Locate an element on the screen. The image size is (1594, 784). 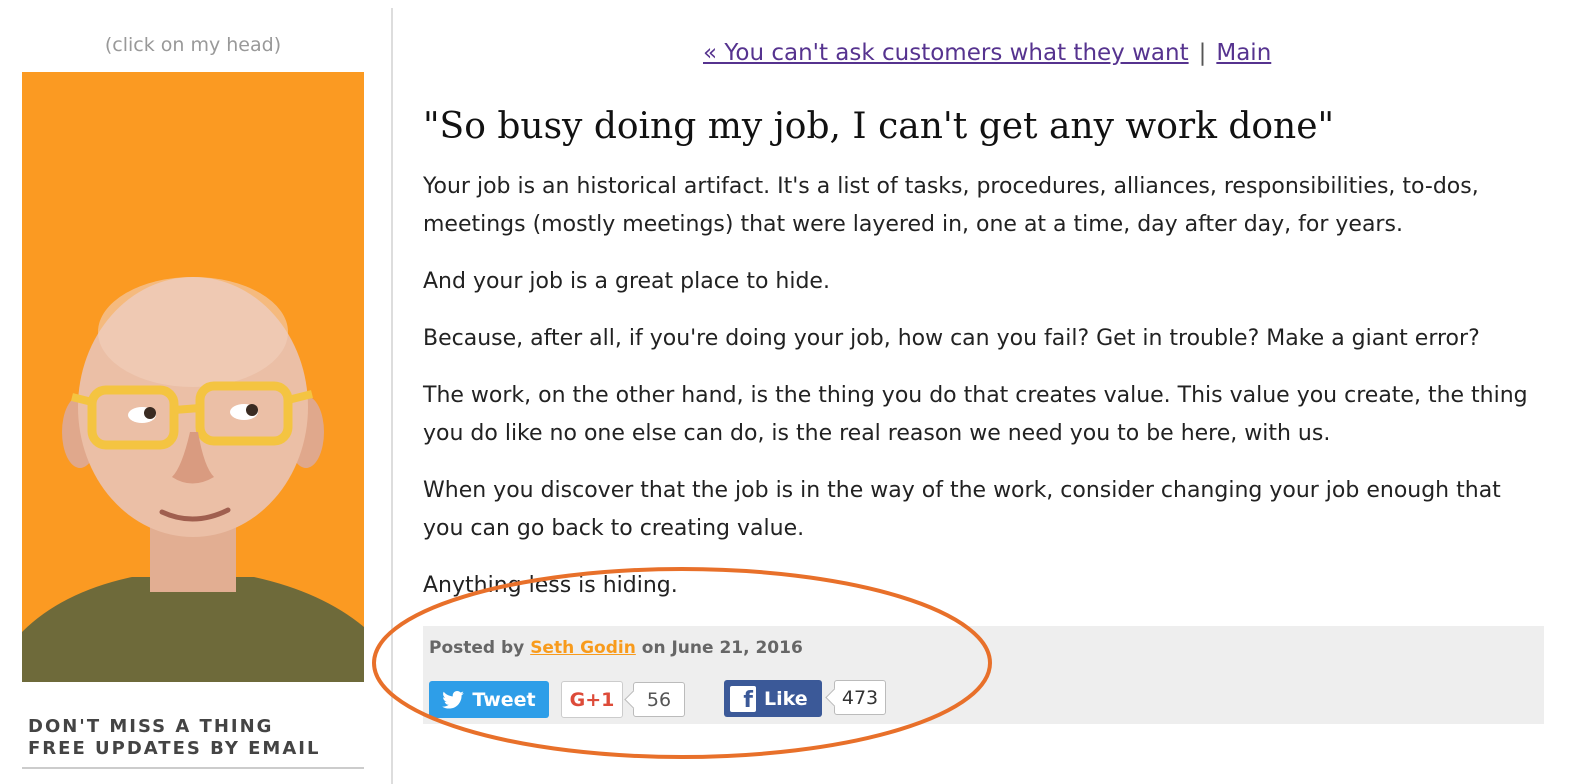
facebook-like-button: f Like is located at coordinates (773, 698).